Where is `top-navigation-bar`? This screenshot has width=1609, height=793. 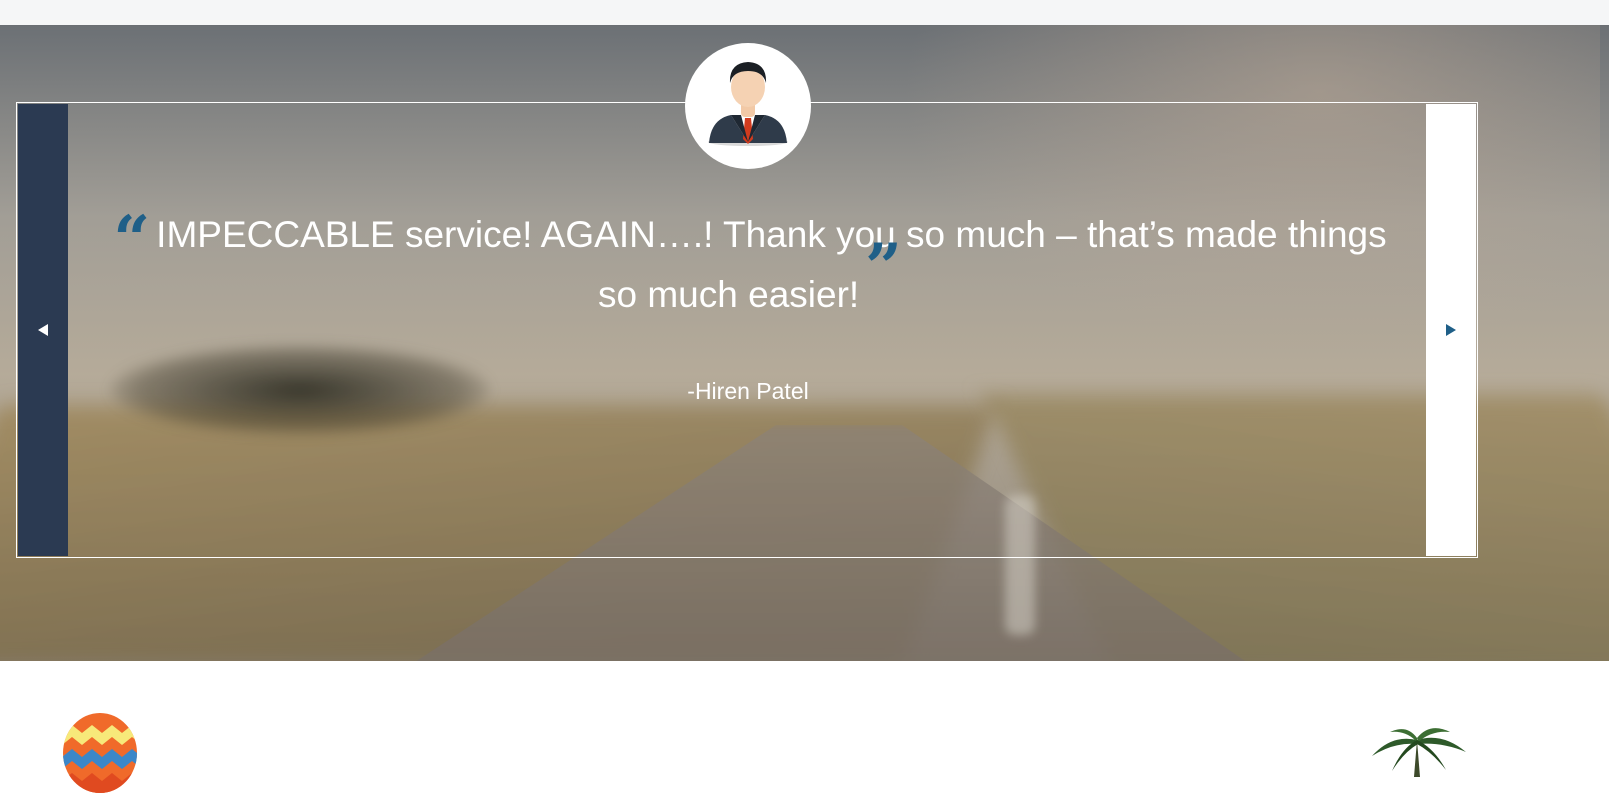
top-navigation-bar is located at coordinates (804, 13).